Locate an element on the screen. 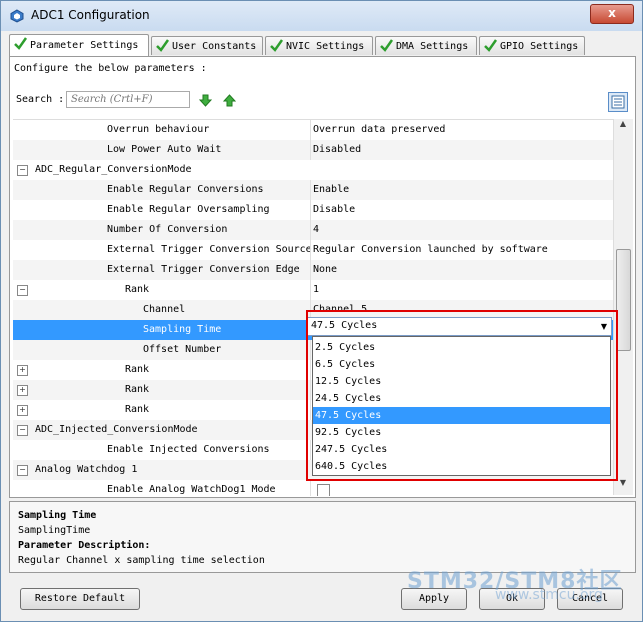 The width and height of the screenshot is (643, 622). sampling-time-select: 47.5 Cycles ▼ is located at coordinates (459, 326).